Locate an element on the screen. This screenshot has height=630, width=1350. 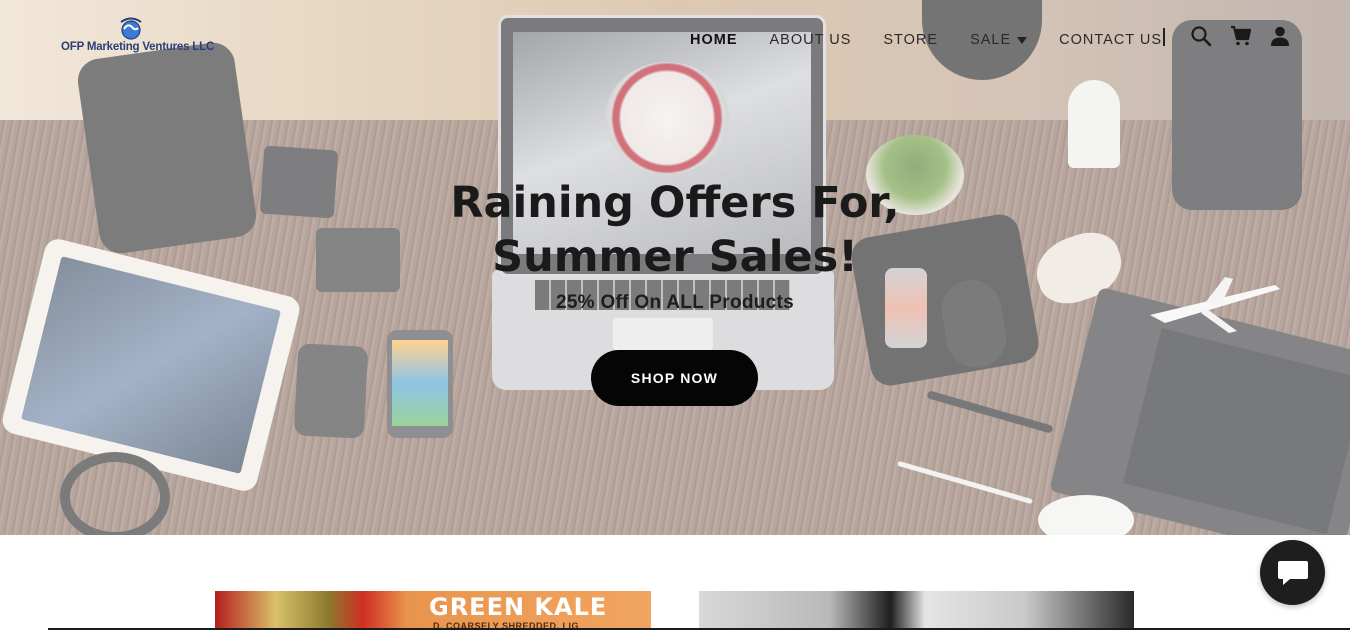
chat-button is located at coordinates (1292, 572).